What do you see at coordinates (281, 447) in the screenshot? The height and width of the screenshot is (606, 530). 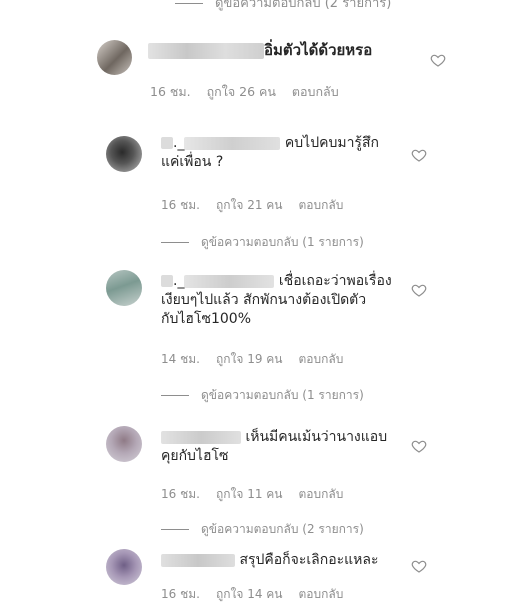 I see `comment-reply-3: เห็นมีคนเม้นว่านางแอบคุยกับไฮโซ` at bounding box center [281, 447].